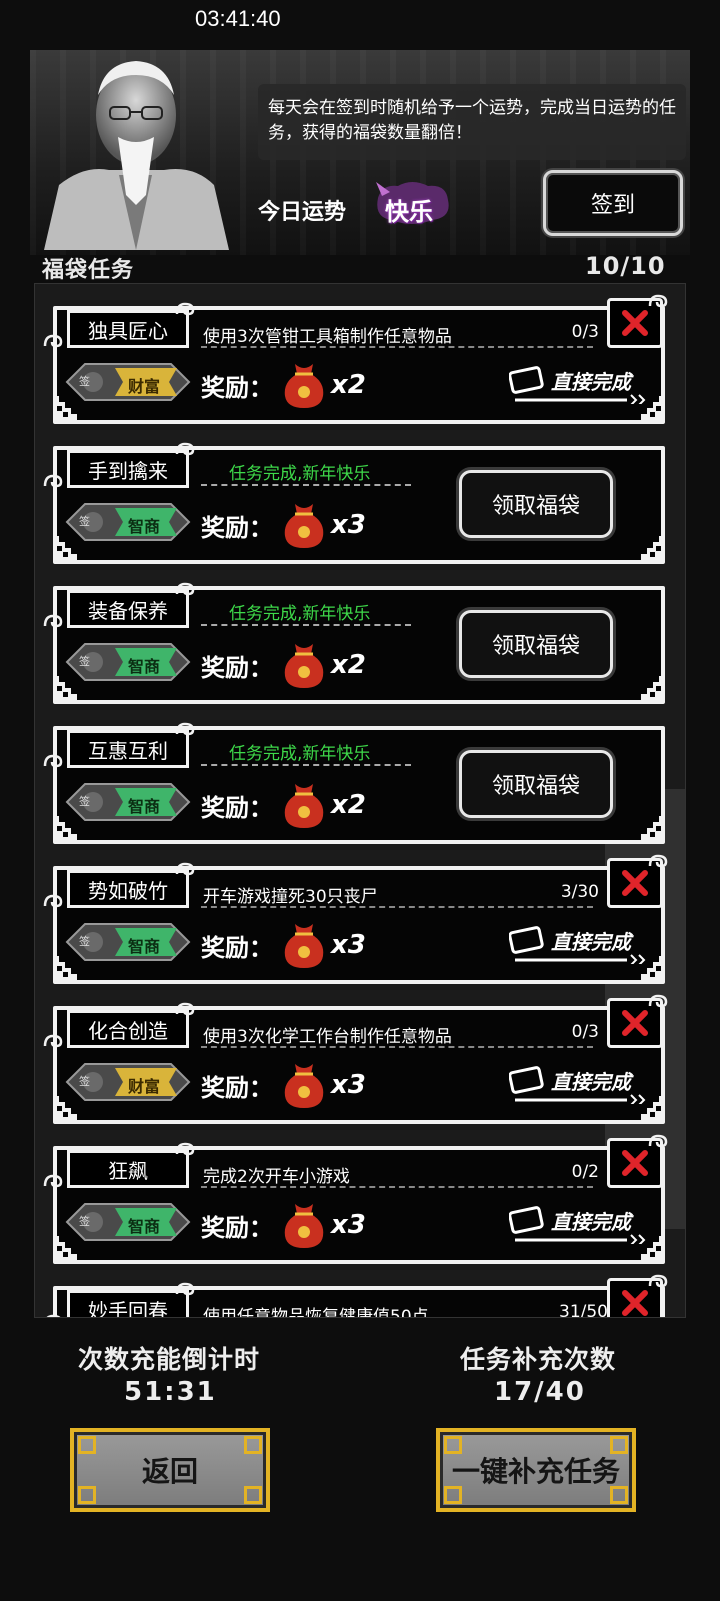 Image resolution: width=720 pixels, height=1601 pixels. Describe the element at coordinates (536, 1470) in the screenshot. I see `refill-tasks-button: 一键补充任务` at that location.